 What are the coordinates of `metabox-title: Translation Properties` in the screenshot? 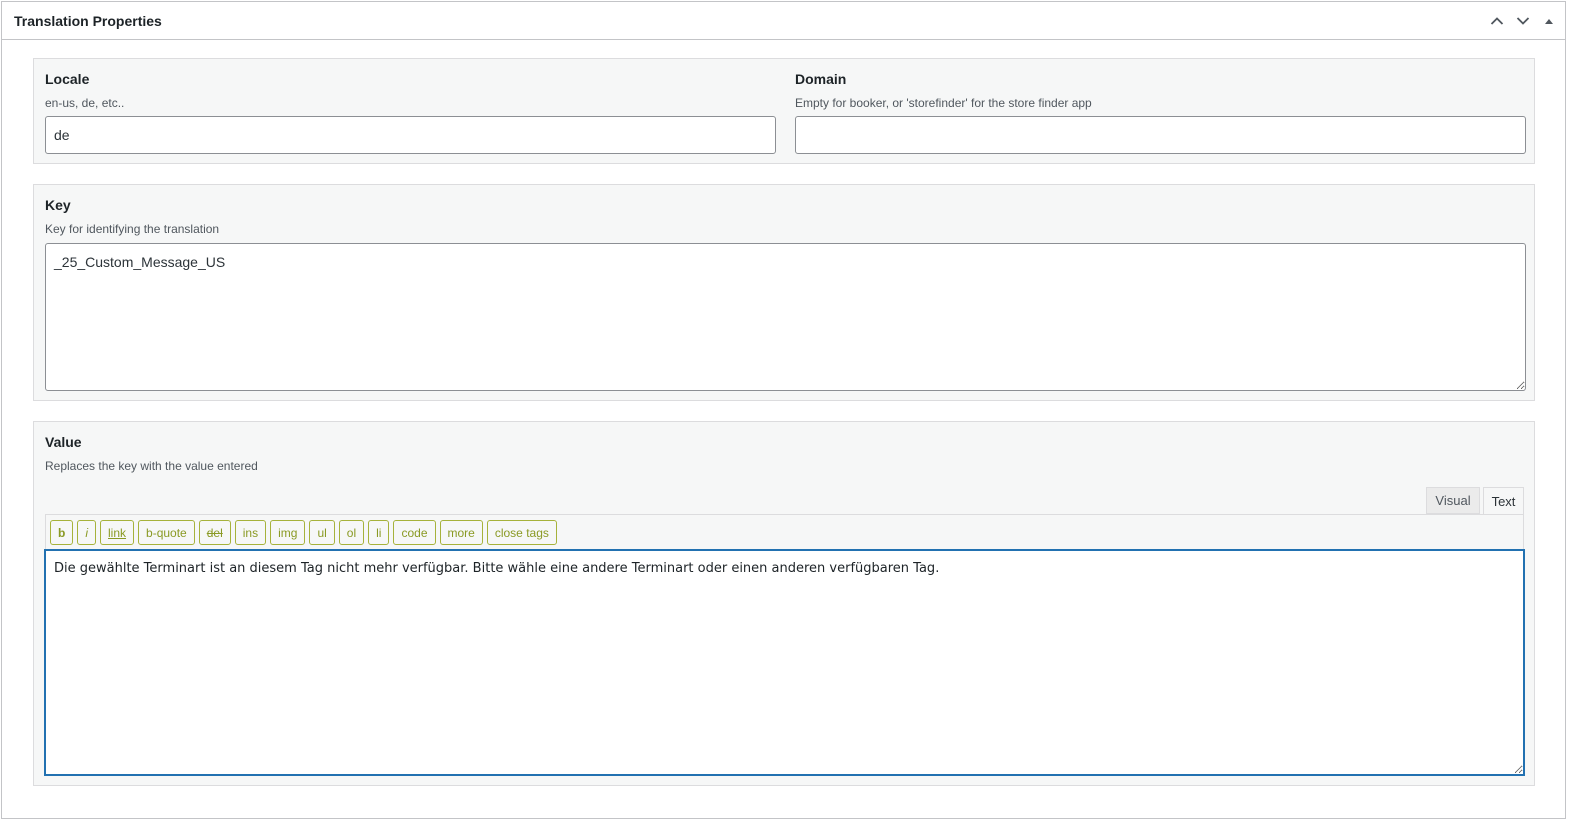 It's located at (88, 20).